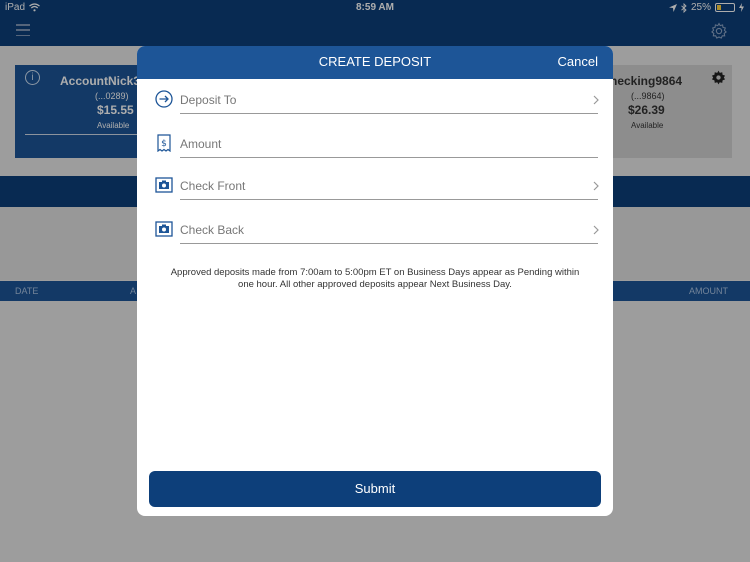 The width and height of the screenshot is (750, 562). Describe the element at coordinates (377, 192) in the screenshot. I see `check-front-field: Check Front` at that location.